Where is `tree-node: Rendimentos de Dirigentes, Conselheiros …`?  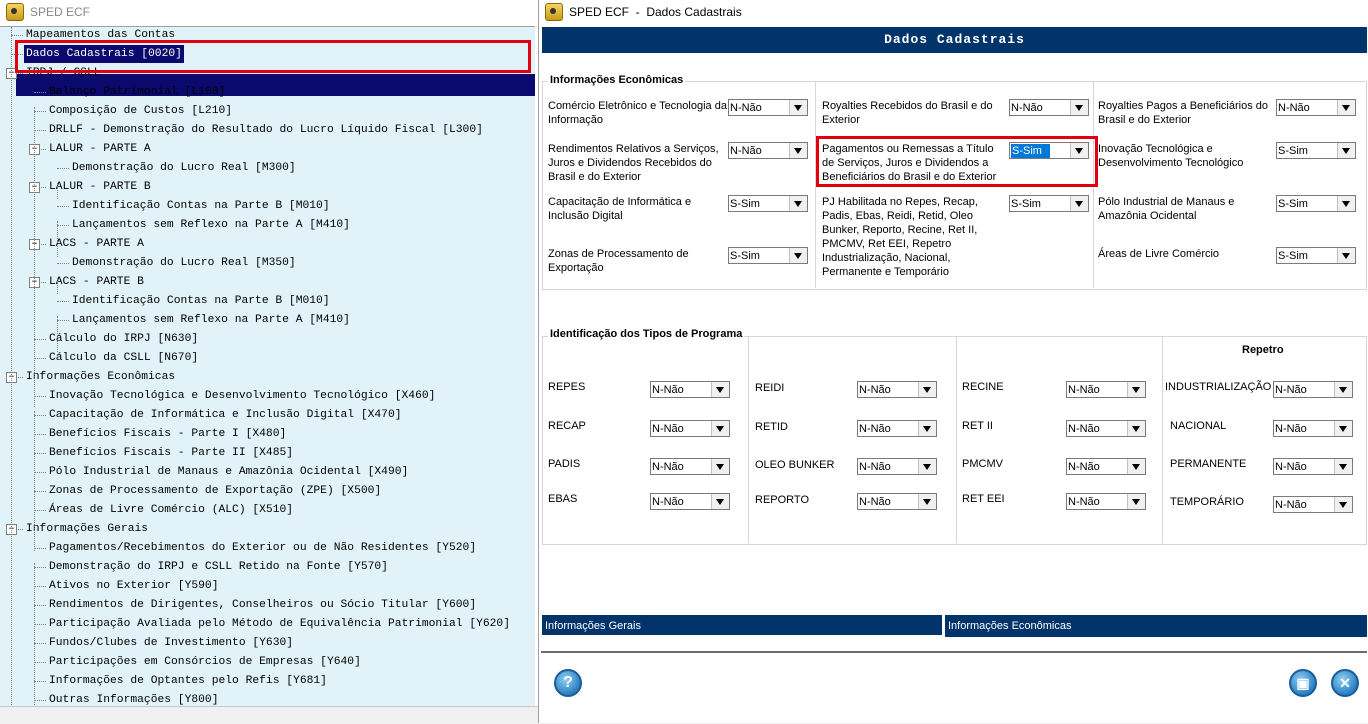
tree-node: Rendimentos de Dirigentes, Conselheiros … is located at coordinates (262, 605).